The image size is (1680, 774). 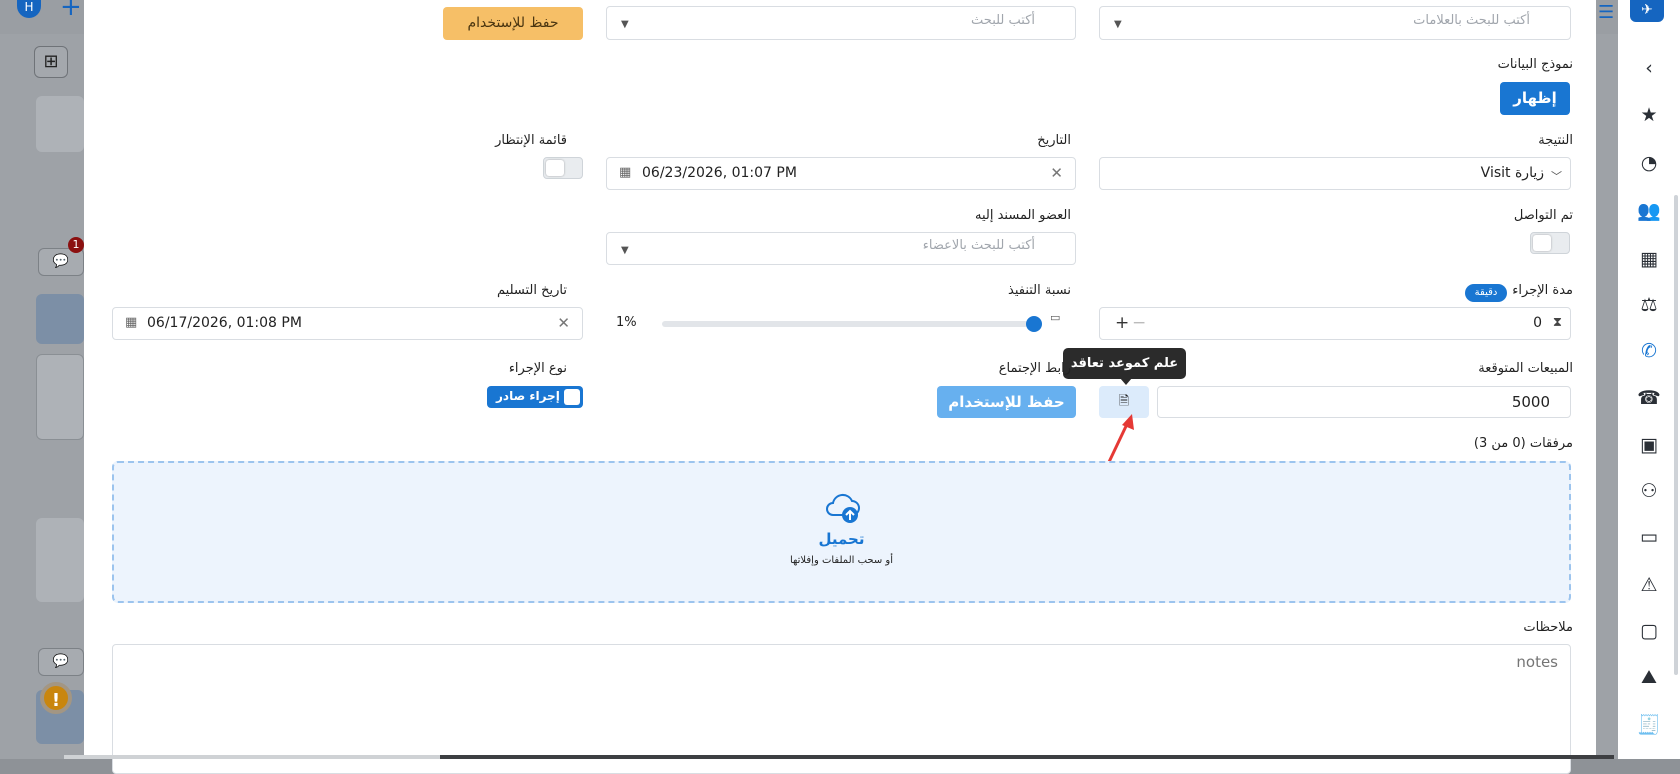 I want to click on contacted-toggle, so click(x=1550, y=243).